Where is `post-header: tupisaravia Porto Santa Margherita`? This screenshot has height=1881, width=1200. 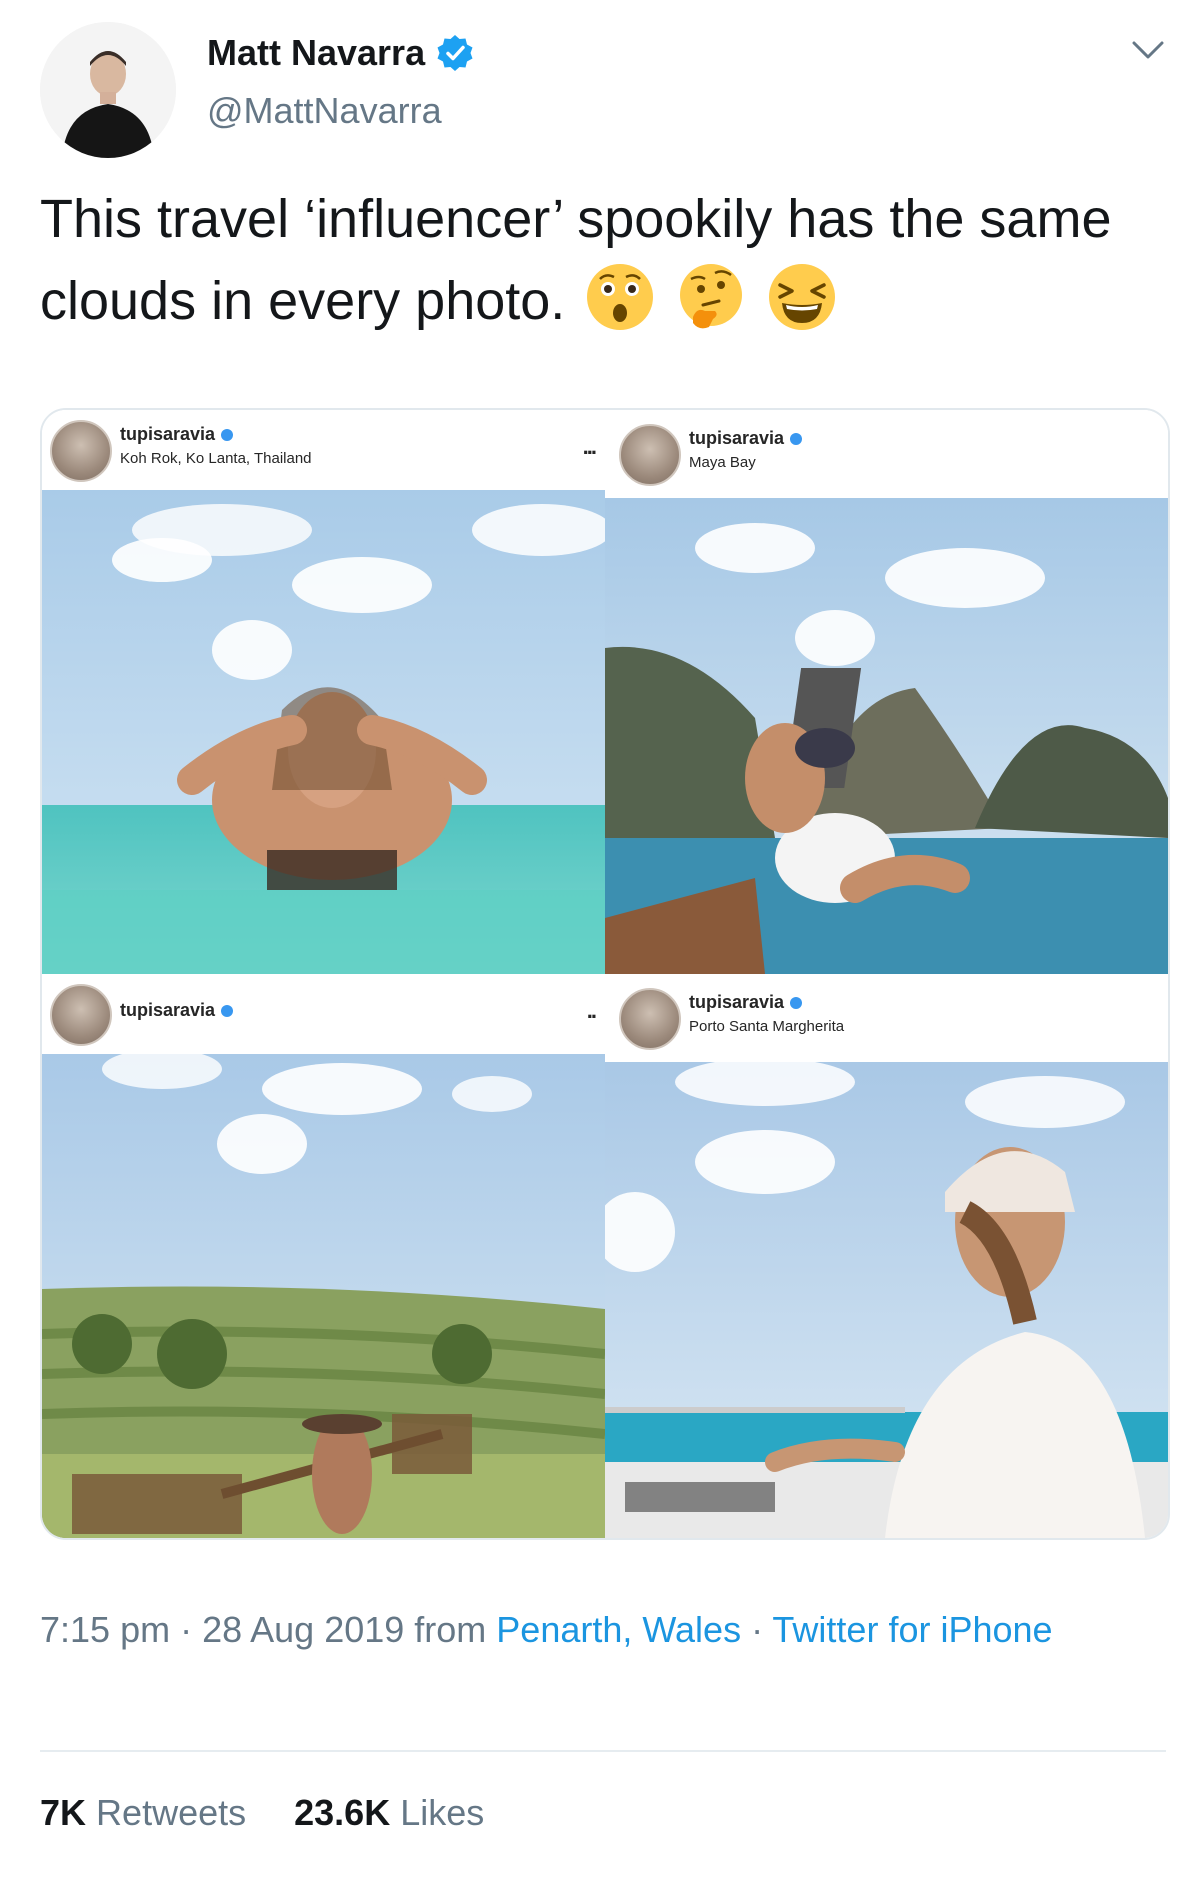 post-header: tupisaravia Porto Santa Margherita is located at coordinates (886, 1018).